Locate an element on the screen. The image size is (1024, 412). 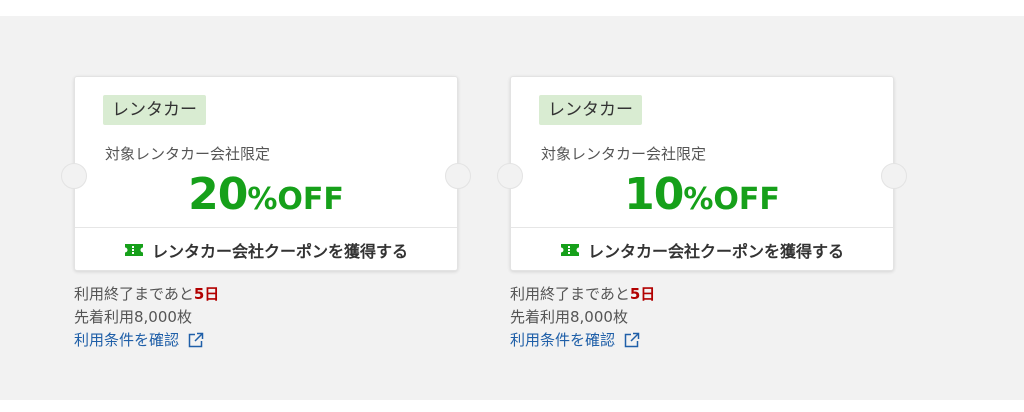
discount-amount: 10%OFF is located at coordinates (702, 194).